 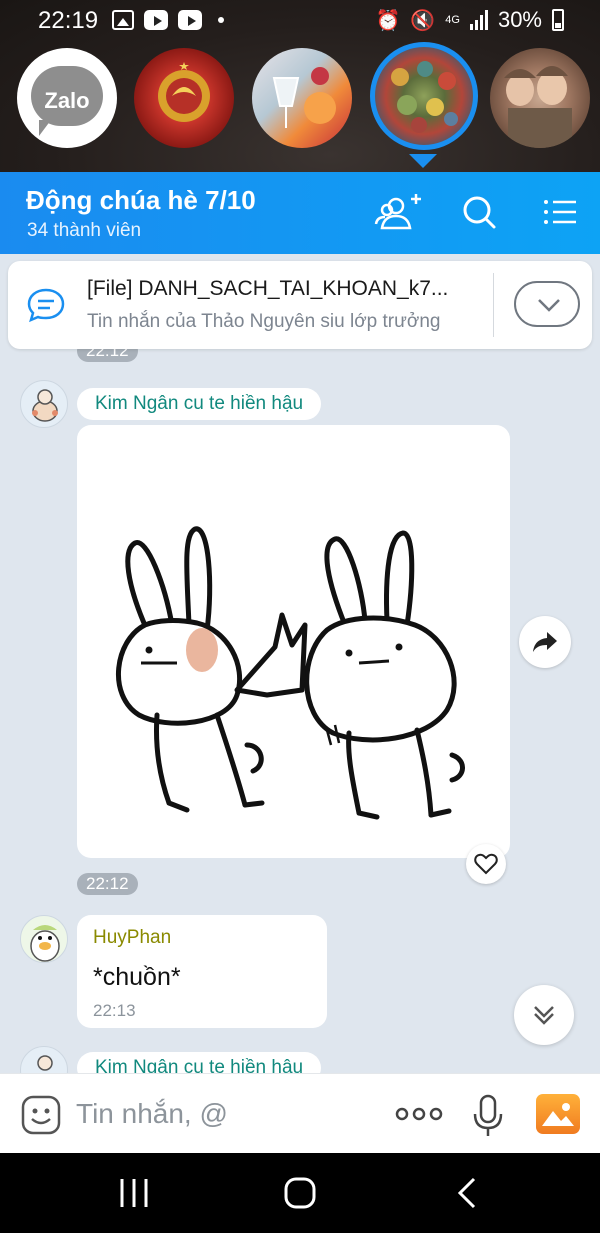 I want to click on search-icon, so click(x=479, y=212).